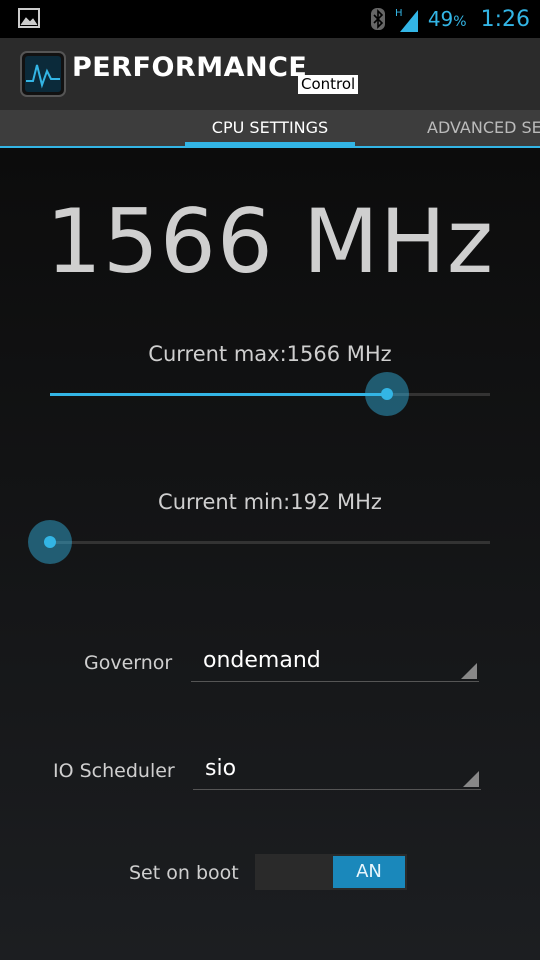 The height and width of the screenshot is (960, 540). I want to click on bluetooth-icon, so click(377, 19).